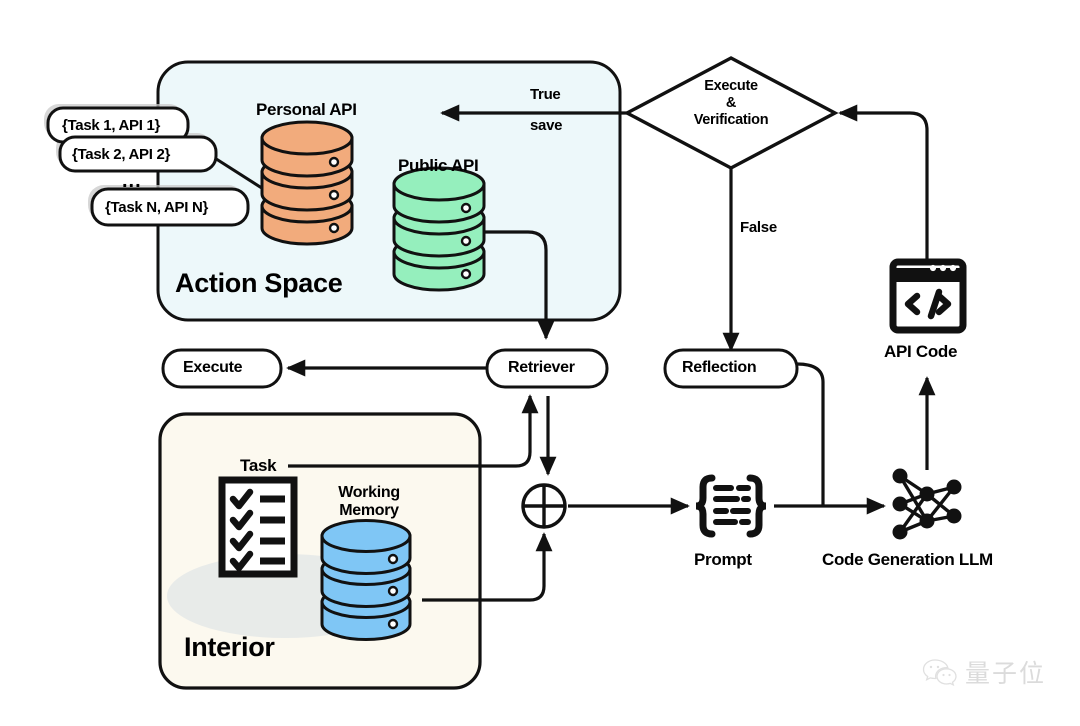 This screenshot has width=1080, height=726. What do you see at coordinates (546, 125) in the screenshot?
I see `save-edge-label: save` at bounding box center [546, 125].